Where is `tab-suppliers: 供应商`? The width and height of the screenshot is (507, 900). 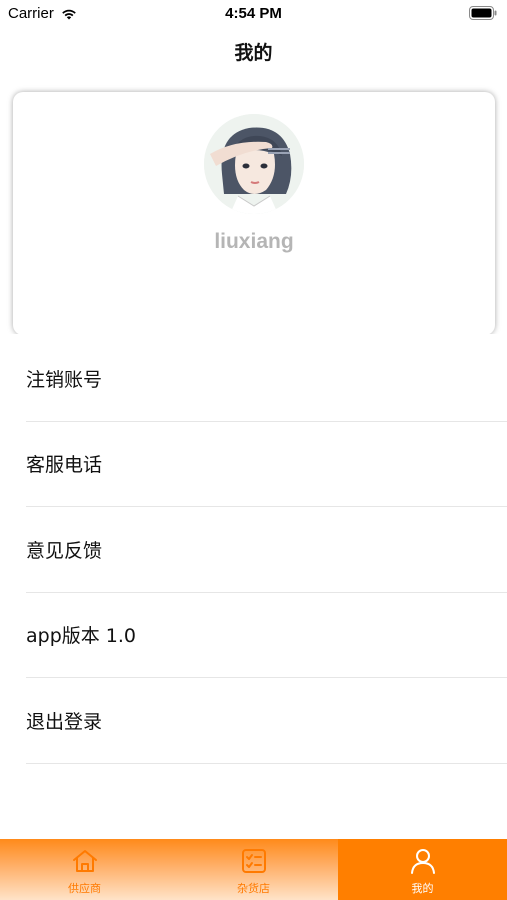 tab-suppliers: 供应商 is located at coordinates (84, 869).